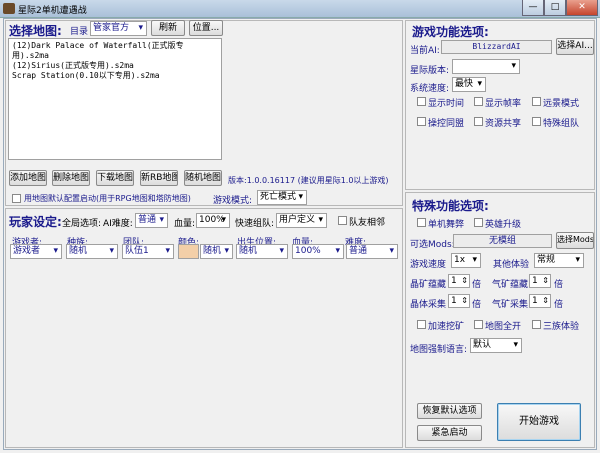  What do you see at coordinates (446, 327) in the screenshot?
I see `fast-mining-label: 加速挖矿` at bounding box center [446, 327].